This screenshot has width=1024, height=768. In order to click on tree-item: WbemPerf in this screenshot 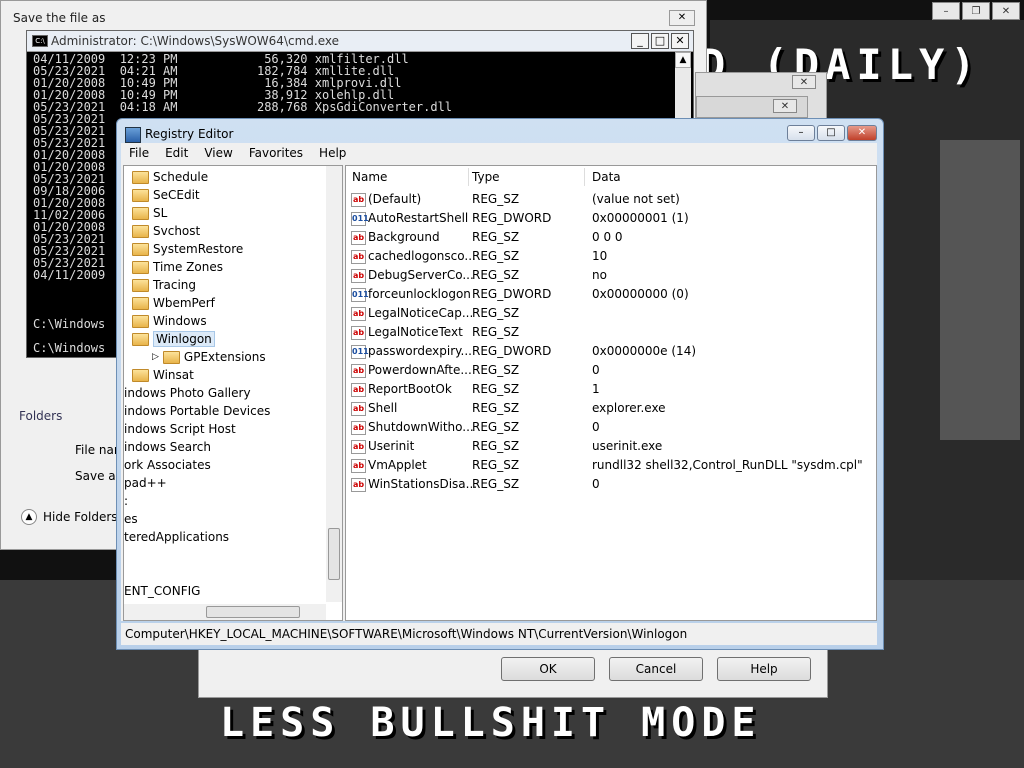, I will do `click(173, 303)`.